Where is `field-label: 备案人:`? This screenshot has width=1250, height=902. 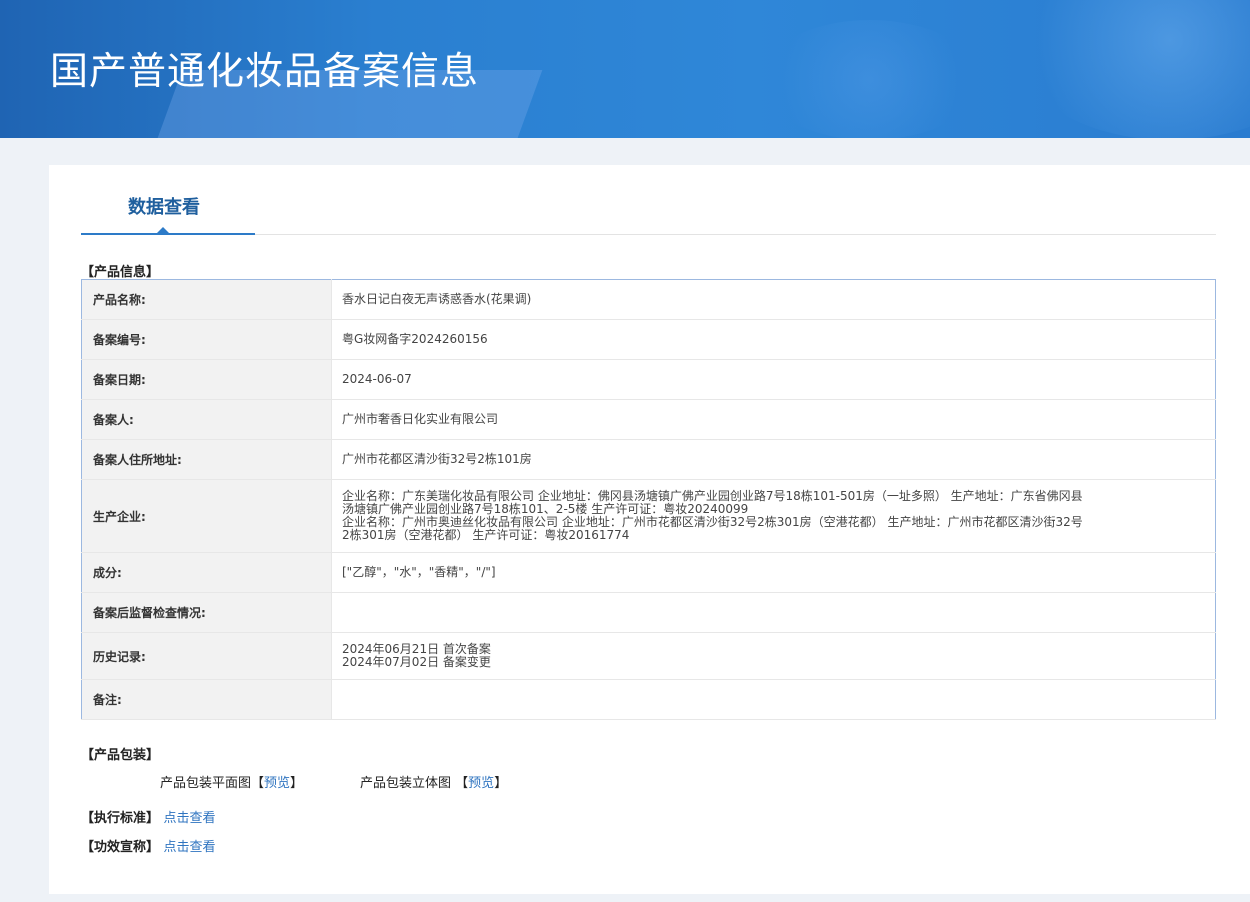
field-label: 备案人: is located at coordinates (206, 419).